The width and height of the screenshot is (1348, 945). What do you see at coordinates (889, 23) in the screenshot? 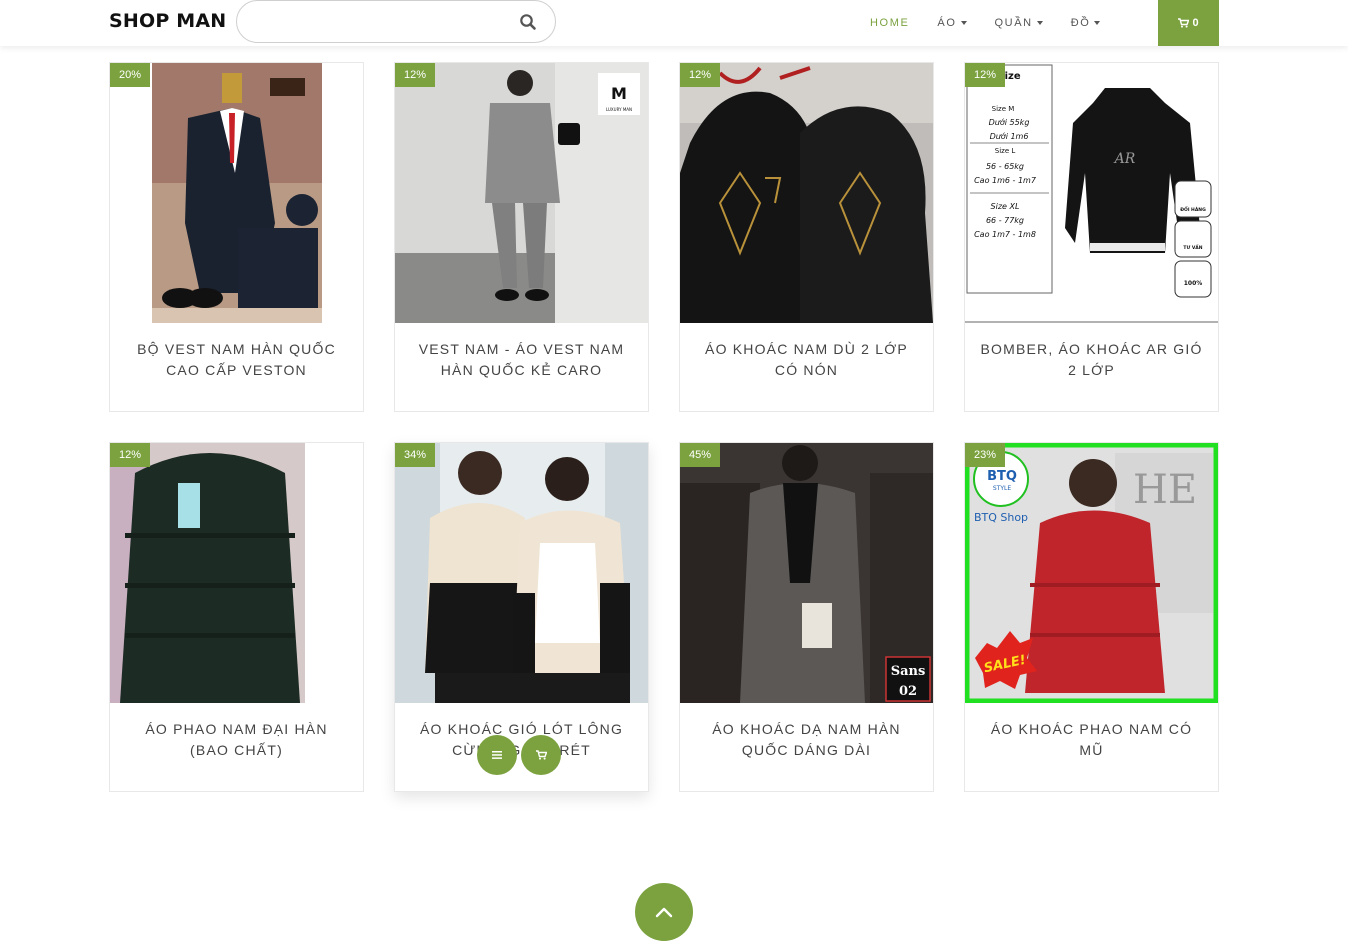
I see `nav-home: HOME` at bounding box center [889, 23].